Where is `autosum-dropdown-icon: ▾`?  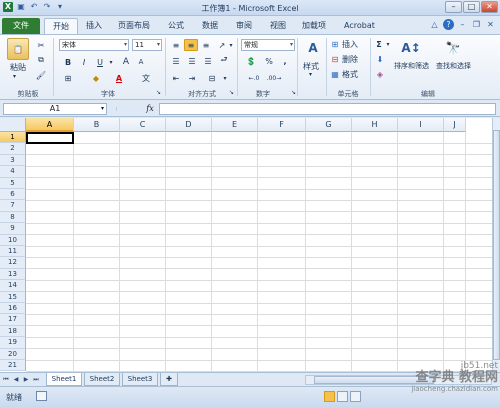 autosum-dropdown-icon: ▾ is located at coordinates (388, 44).